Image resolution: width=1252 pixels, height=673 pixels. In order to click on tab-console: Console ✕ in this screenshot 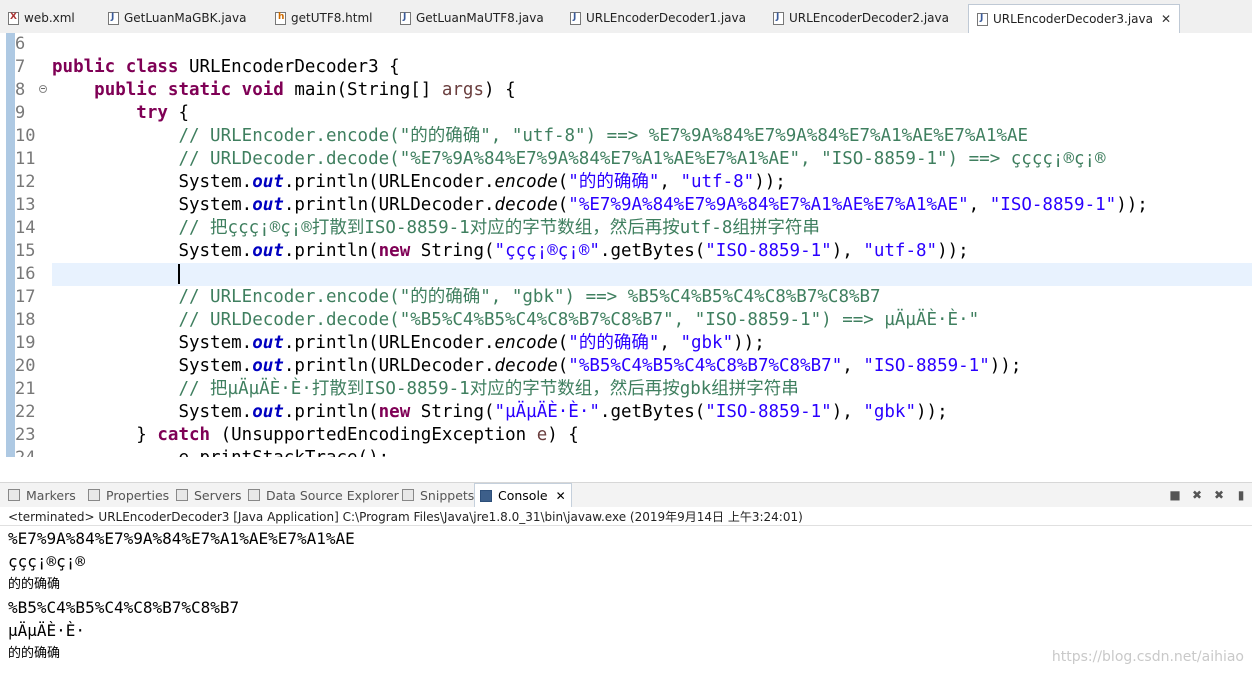, I will do `click(523, 495)`.